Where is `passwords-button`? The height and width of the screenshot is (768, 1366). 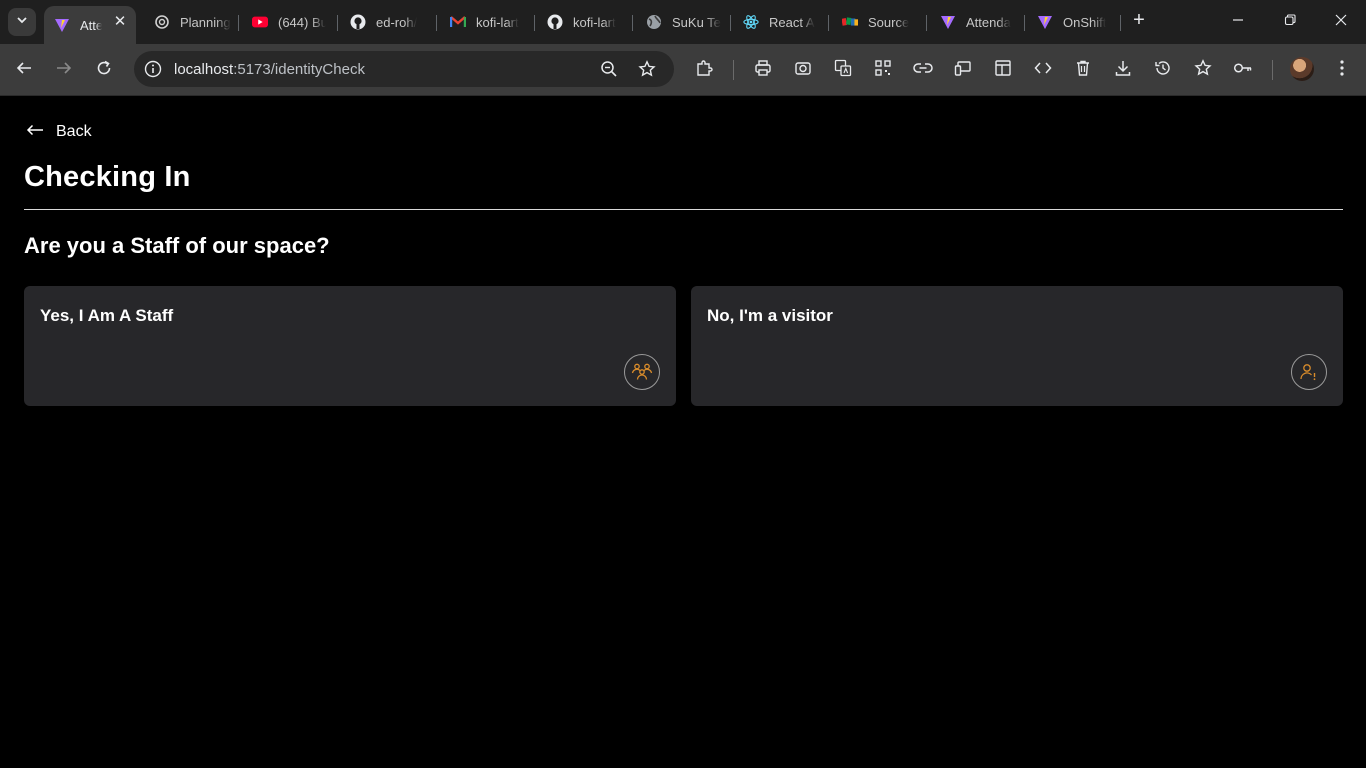 passwords-button is located at coordinates (1243, 70).